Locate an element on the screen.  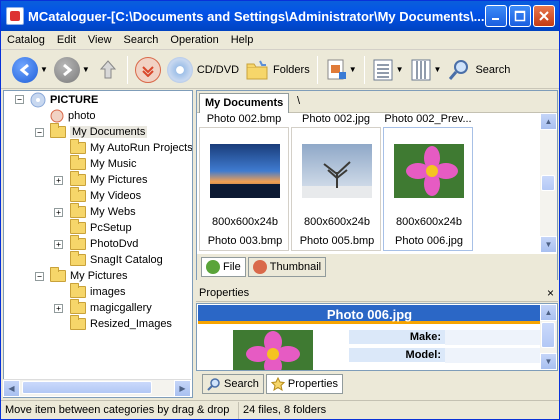
flower-image is located at coordinates (429, 171).